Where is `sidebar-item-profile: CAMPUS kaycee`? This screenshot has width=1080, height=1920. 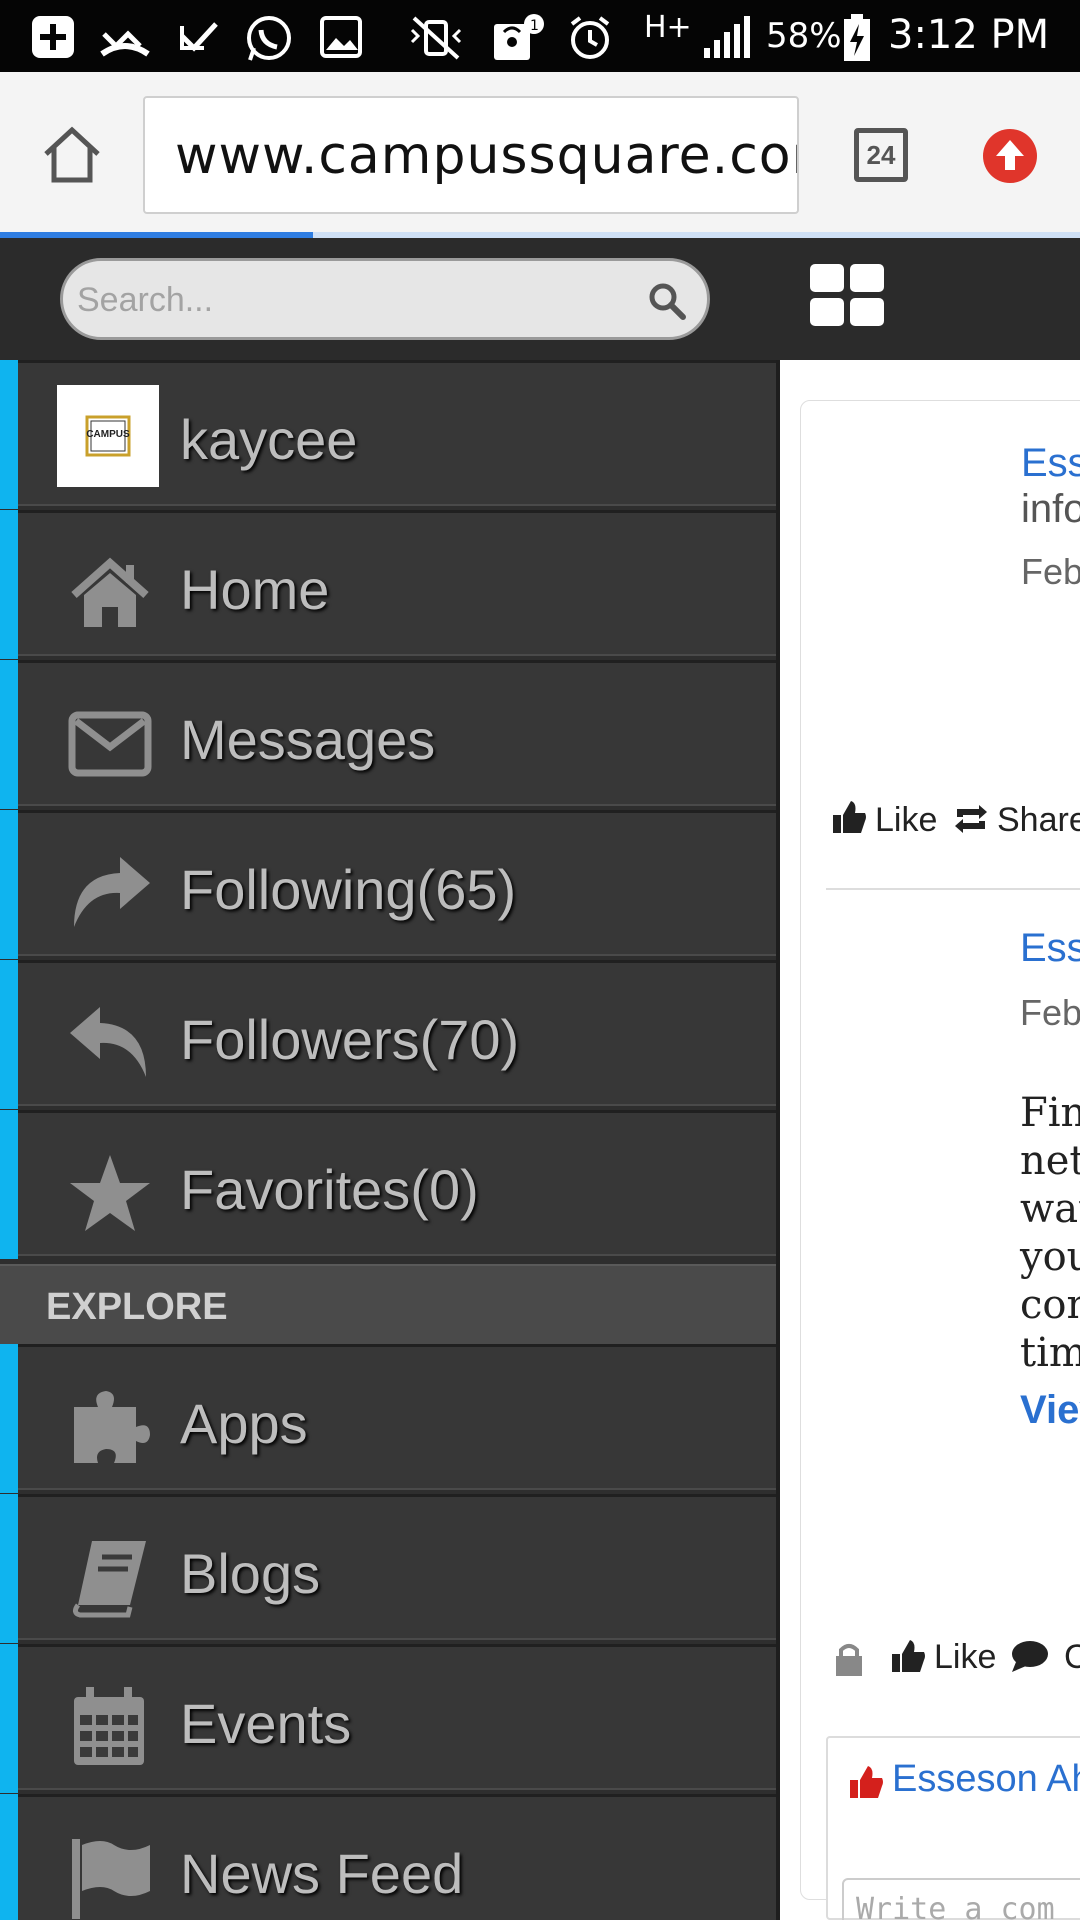
sidebar-item-profile: CAMPUS kaycee is located at coordinates (390, 434).